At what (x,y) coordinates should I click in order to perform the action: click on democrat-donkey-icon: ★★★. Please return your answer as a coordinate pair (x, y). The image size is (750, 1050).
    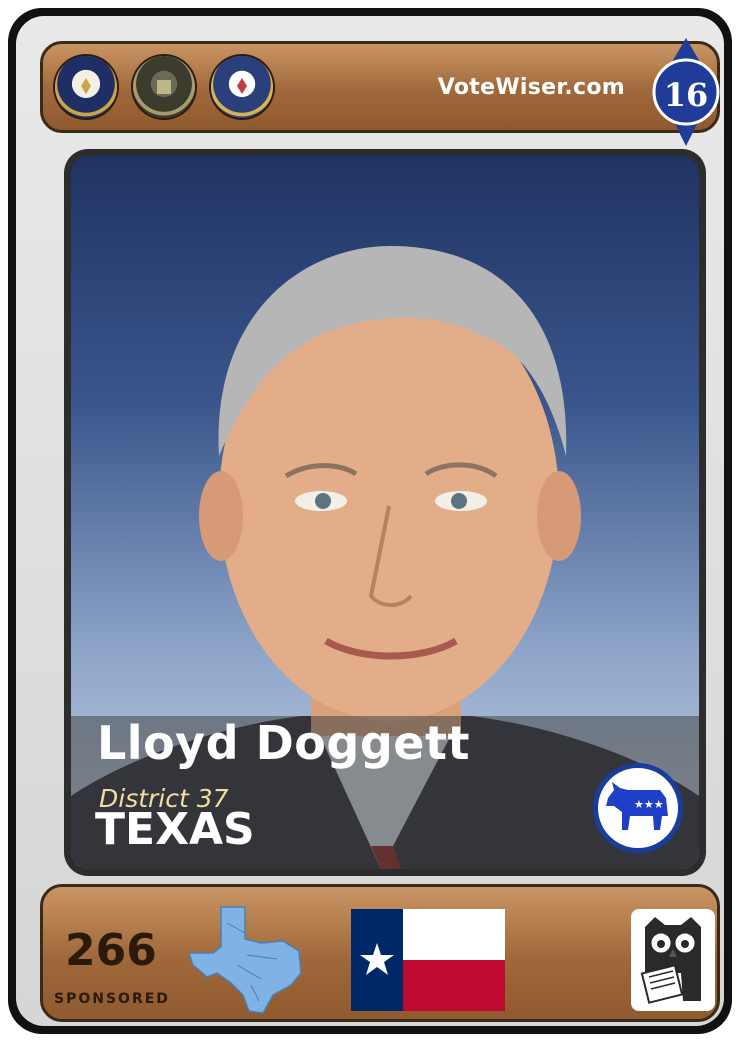
    Looking at the image, I should click on (638, 808).